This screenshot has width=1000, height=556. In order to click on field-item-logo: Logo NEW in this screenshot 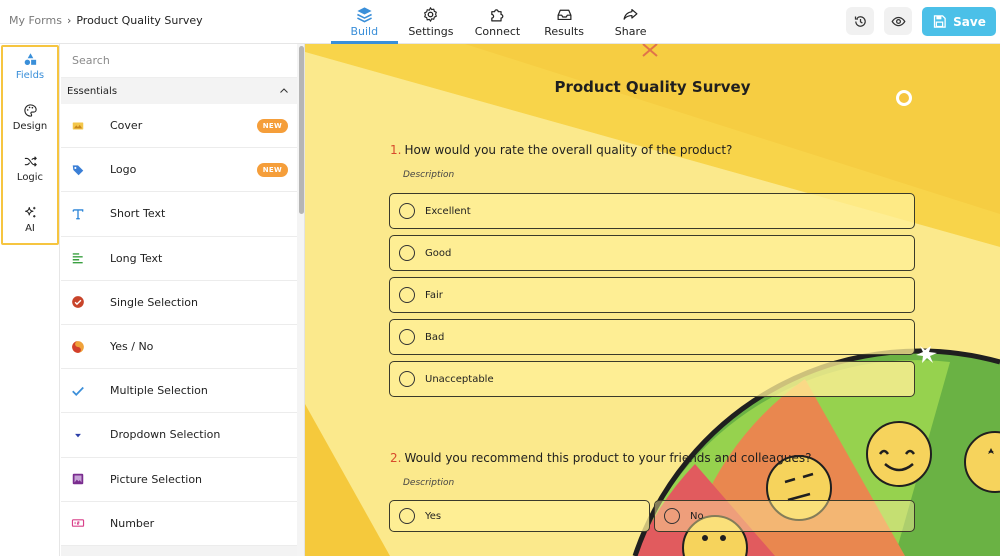, I will do `click(179, 170)`.